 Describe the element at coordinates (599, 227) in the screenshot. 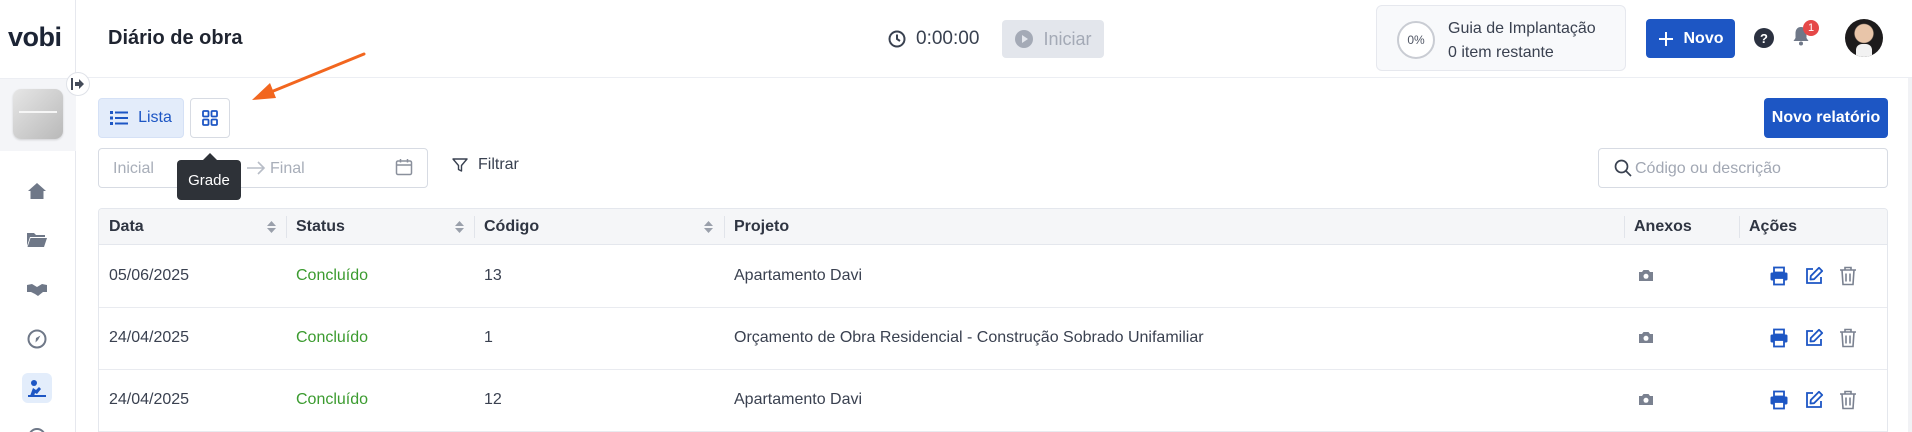

I see `column-header-code: Código` at that location.